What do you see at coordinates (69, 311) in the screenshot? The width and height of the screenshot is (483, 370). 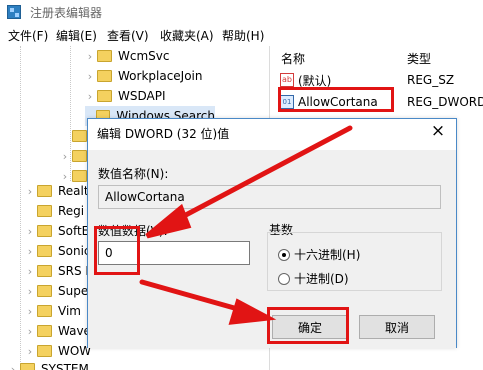 I see `tree-item-label: Vim` at bounding box center [69, 311].